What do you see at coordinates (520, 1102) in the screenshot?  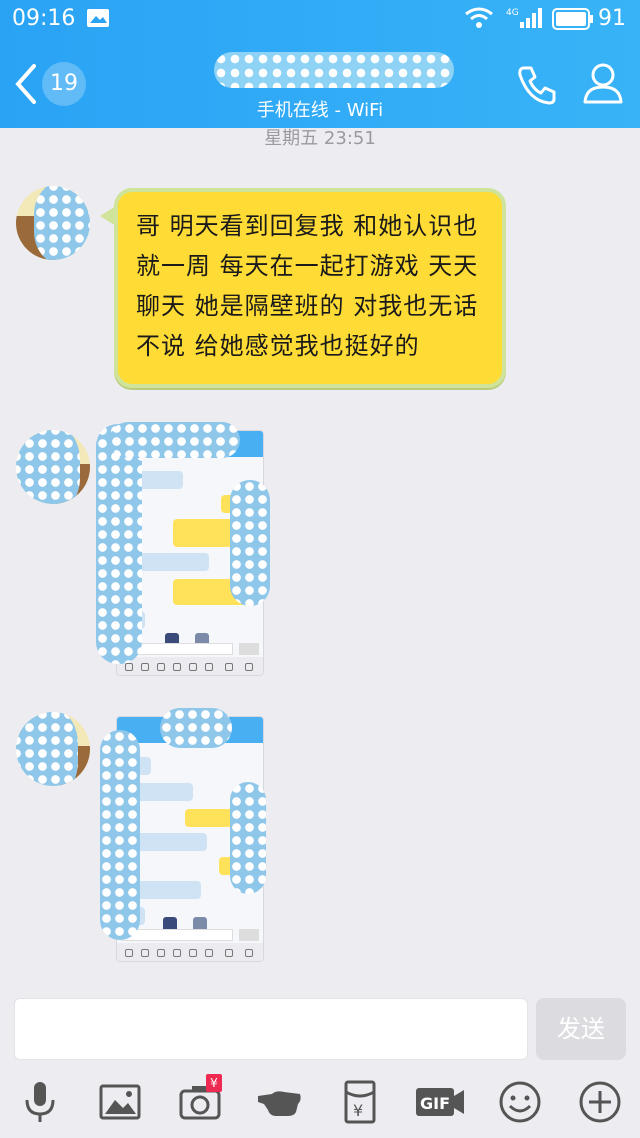 I see `emoji-icon` at bounding box center [520, 1102].